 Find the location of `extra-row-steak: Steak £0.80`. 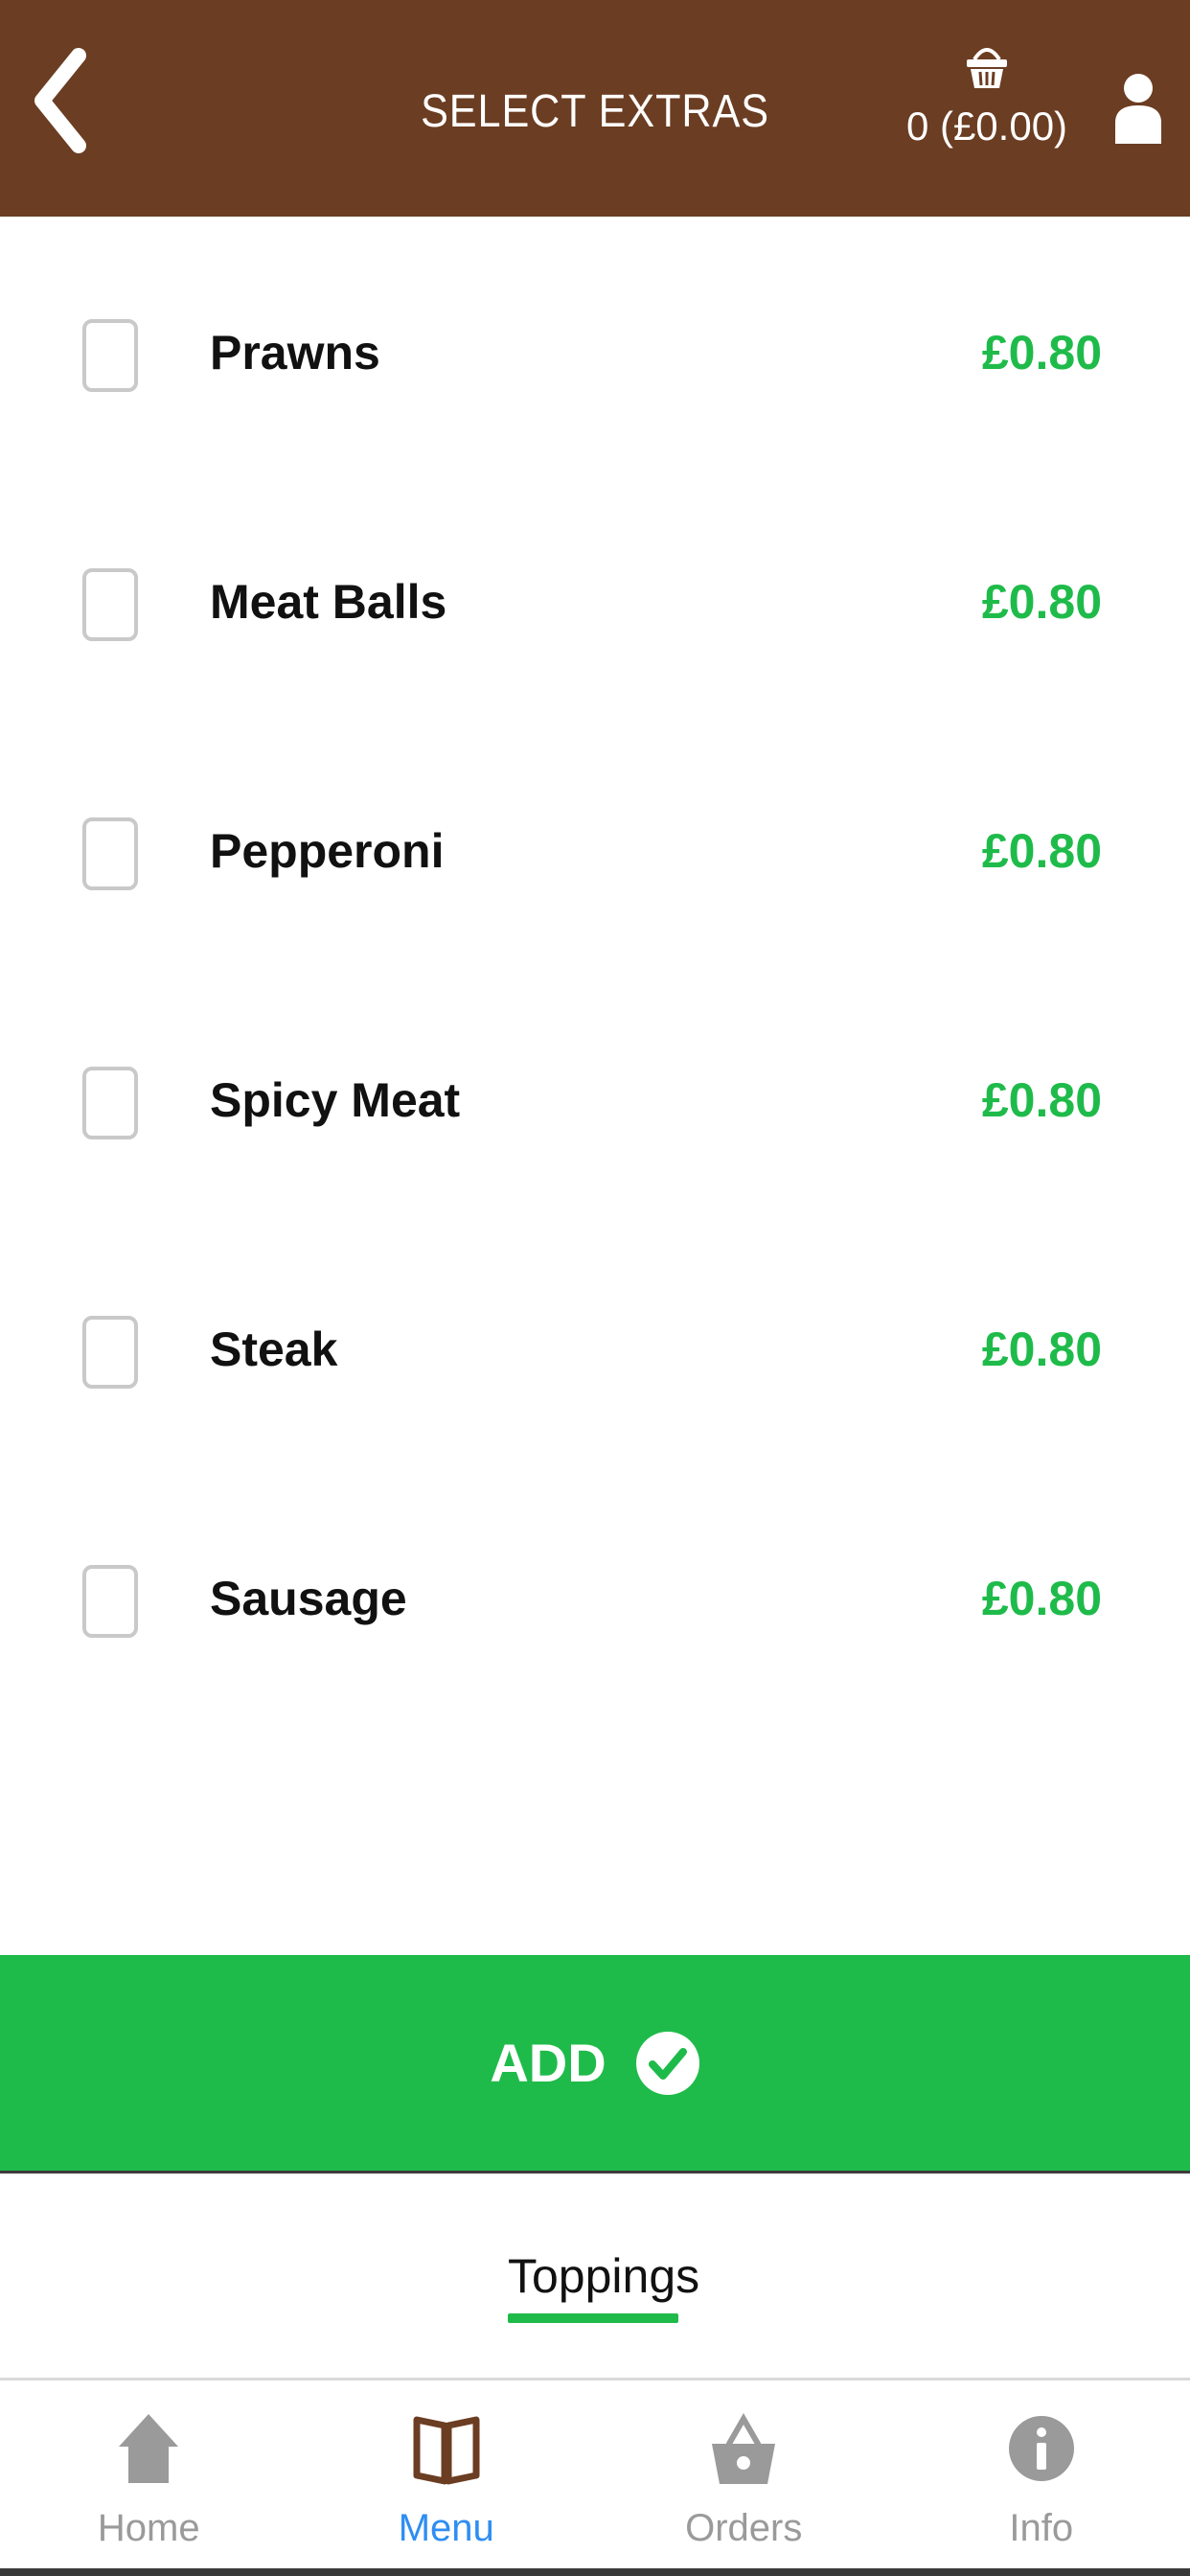

extra-row-steak: Steak £0.80 is located at coordinates (595, 1337).